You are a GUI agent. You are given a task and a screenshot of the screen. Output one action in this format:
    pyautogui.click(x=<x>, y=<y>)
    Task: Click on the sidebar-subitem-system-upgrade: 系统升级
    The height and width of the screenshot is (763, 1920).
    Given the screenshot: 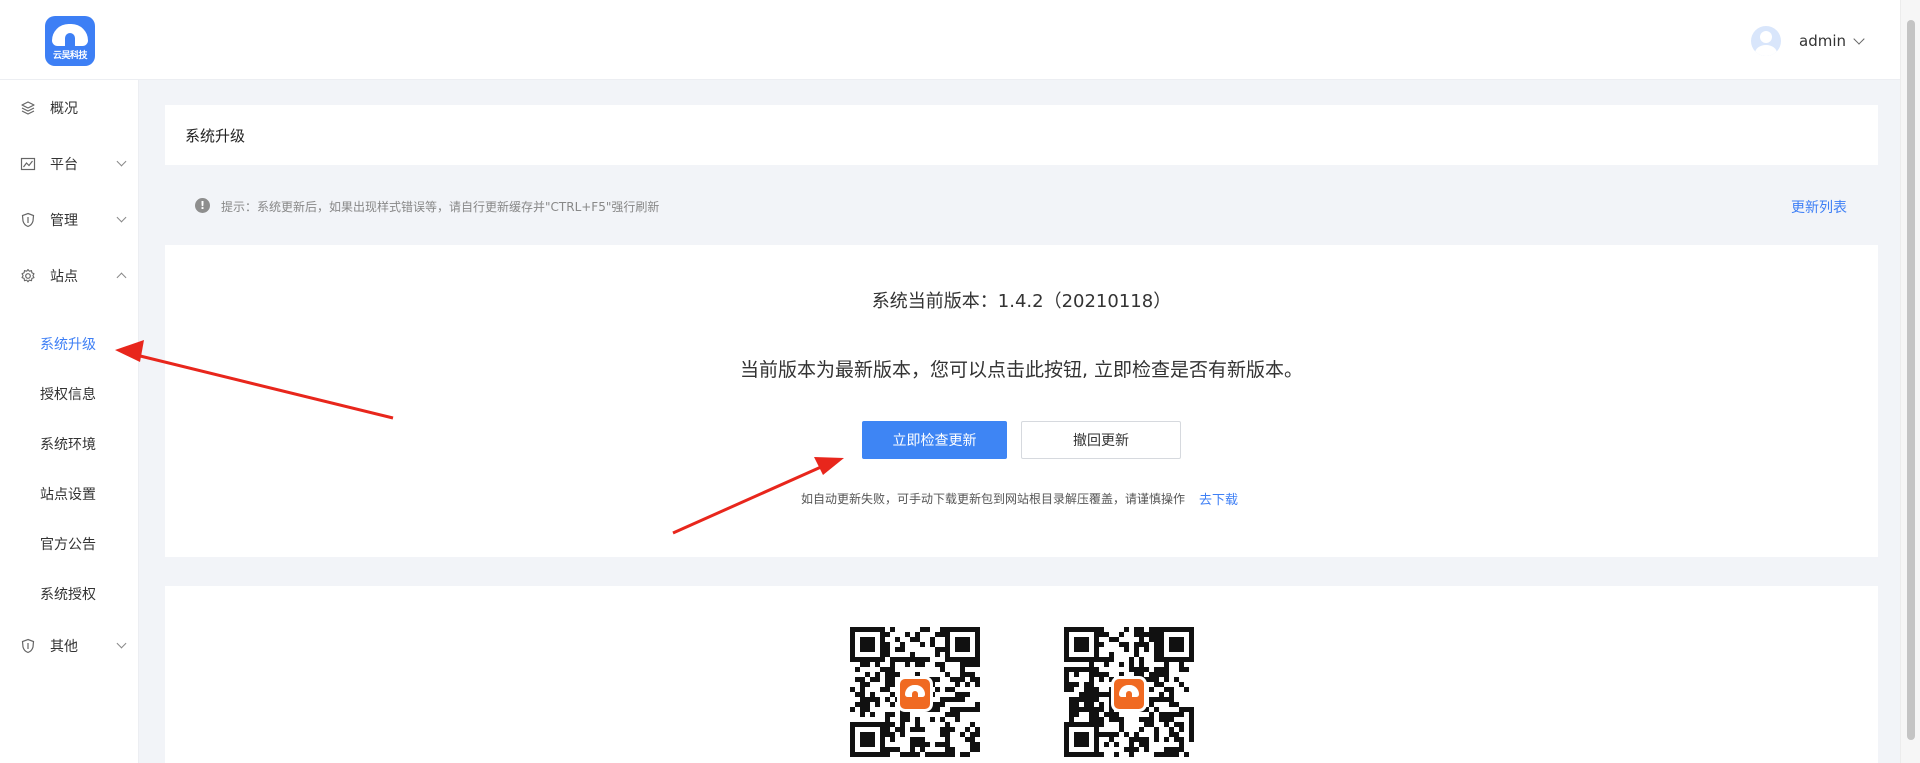 What is the action you would take?
    pyautogui.click(x=68, y=344)
    